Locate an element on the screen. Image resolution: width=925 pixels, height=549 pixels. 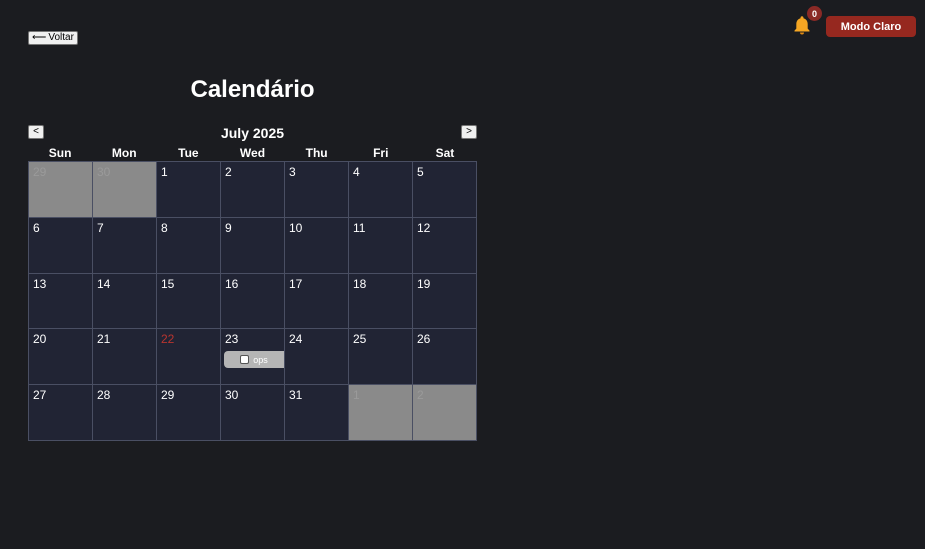
calendar-day: 14 is located at coordinates (125, 301).